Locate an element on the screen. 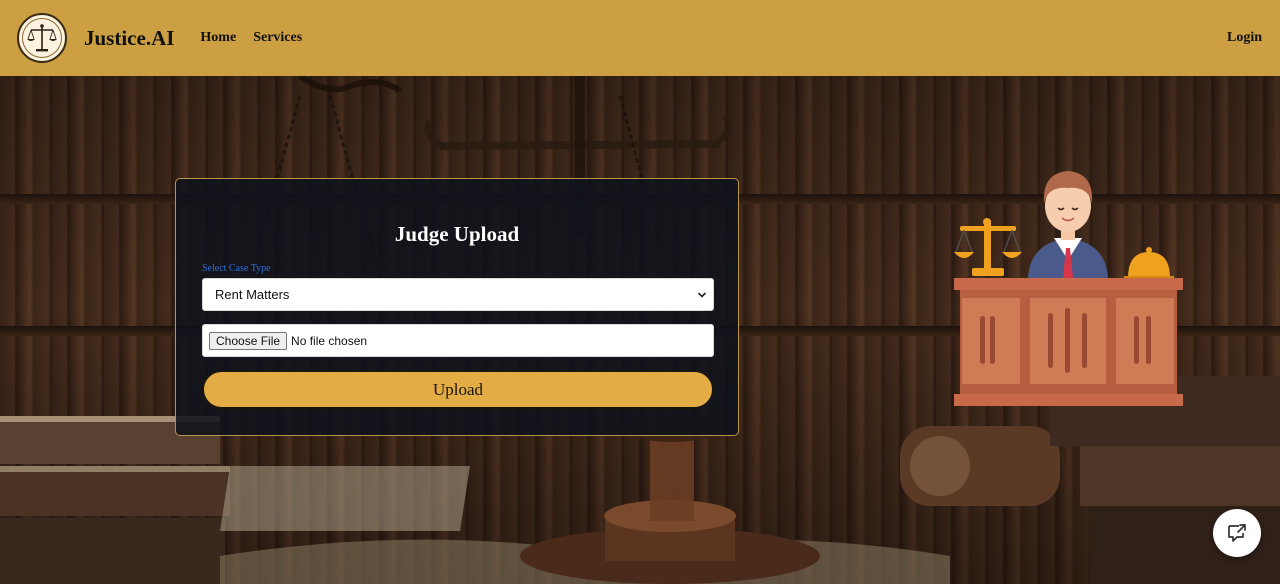  case-type-selected-value: Rent Matters is located at coordinates (252, 294).